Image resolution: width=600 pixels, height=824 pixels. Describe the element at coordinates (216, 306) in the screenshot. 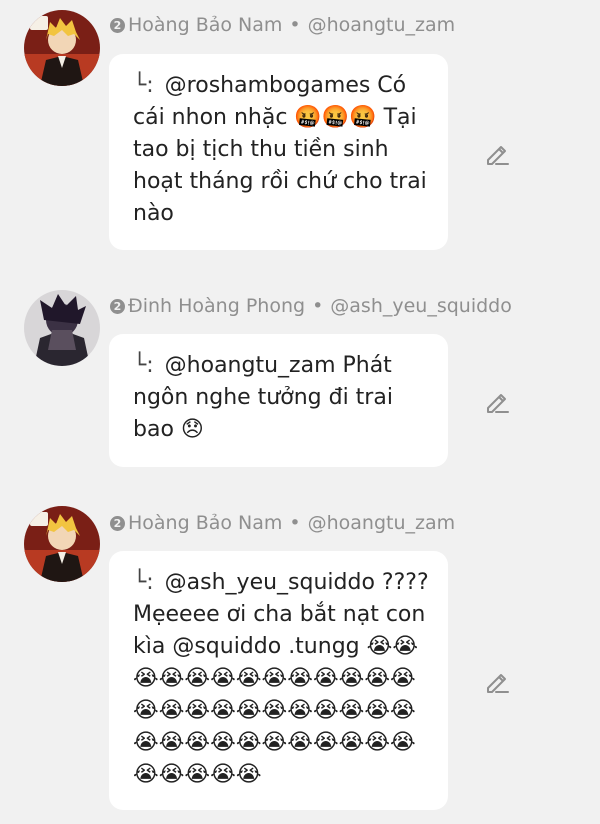

I see `author-name: Đinh Hoàng Phong` at that location.